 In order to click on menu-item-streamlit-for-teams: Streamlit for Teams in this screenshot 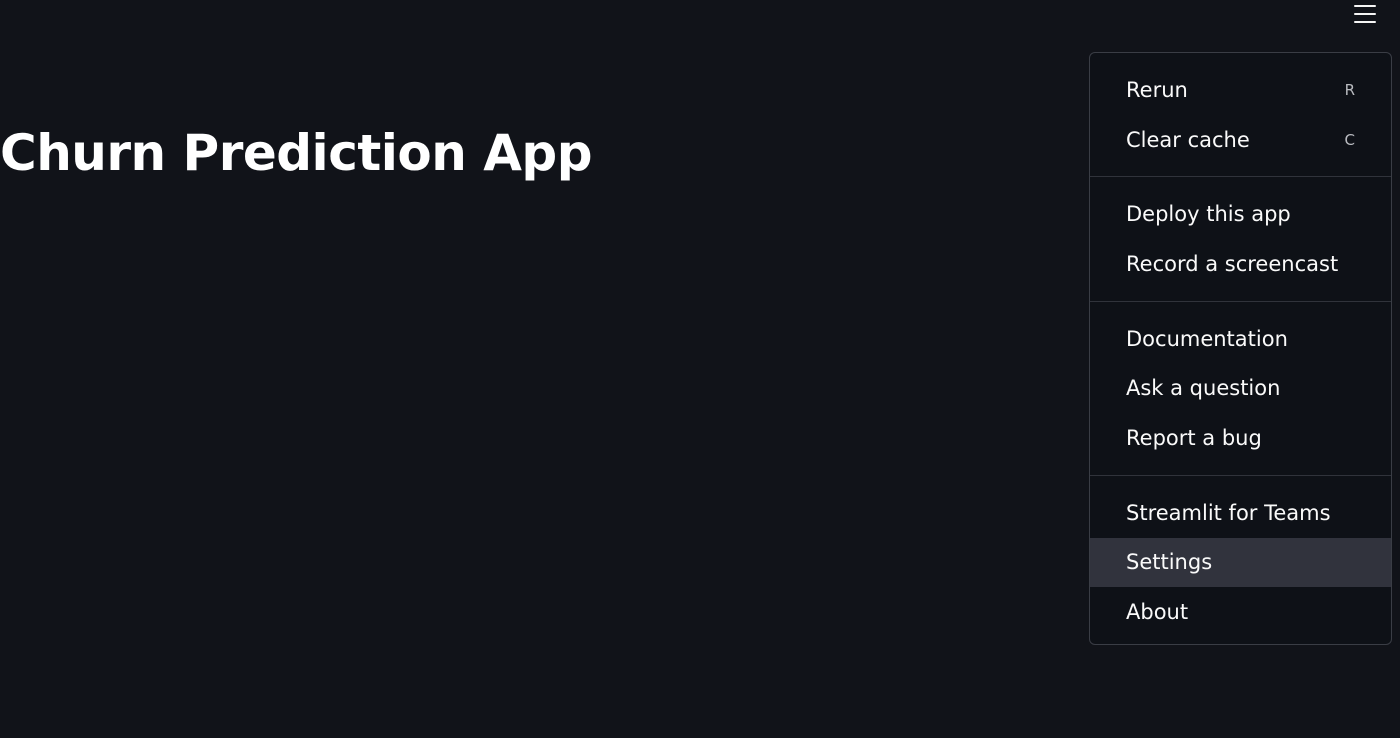, I will do `click(1240, 513)`.